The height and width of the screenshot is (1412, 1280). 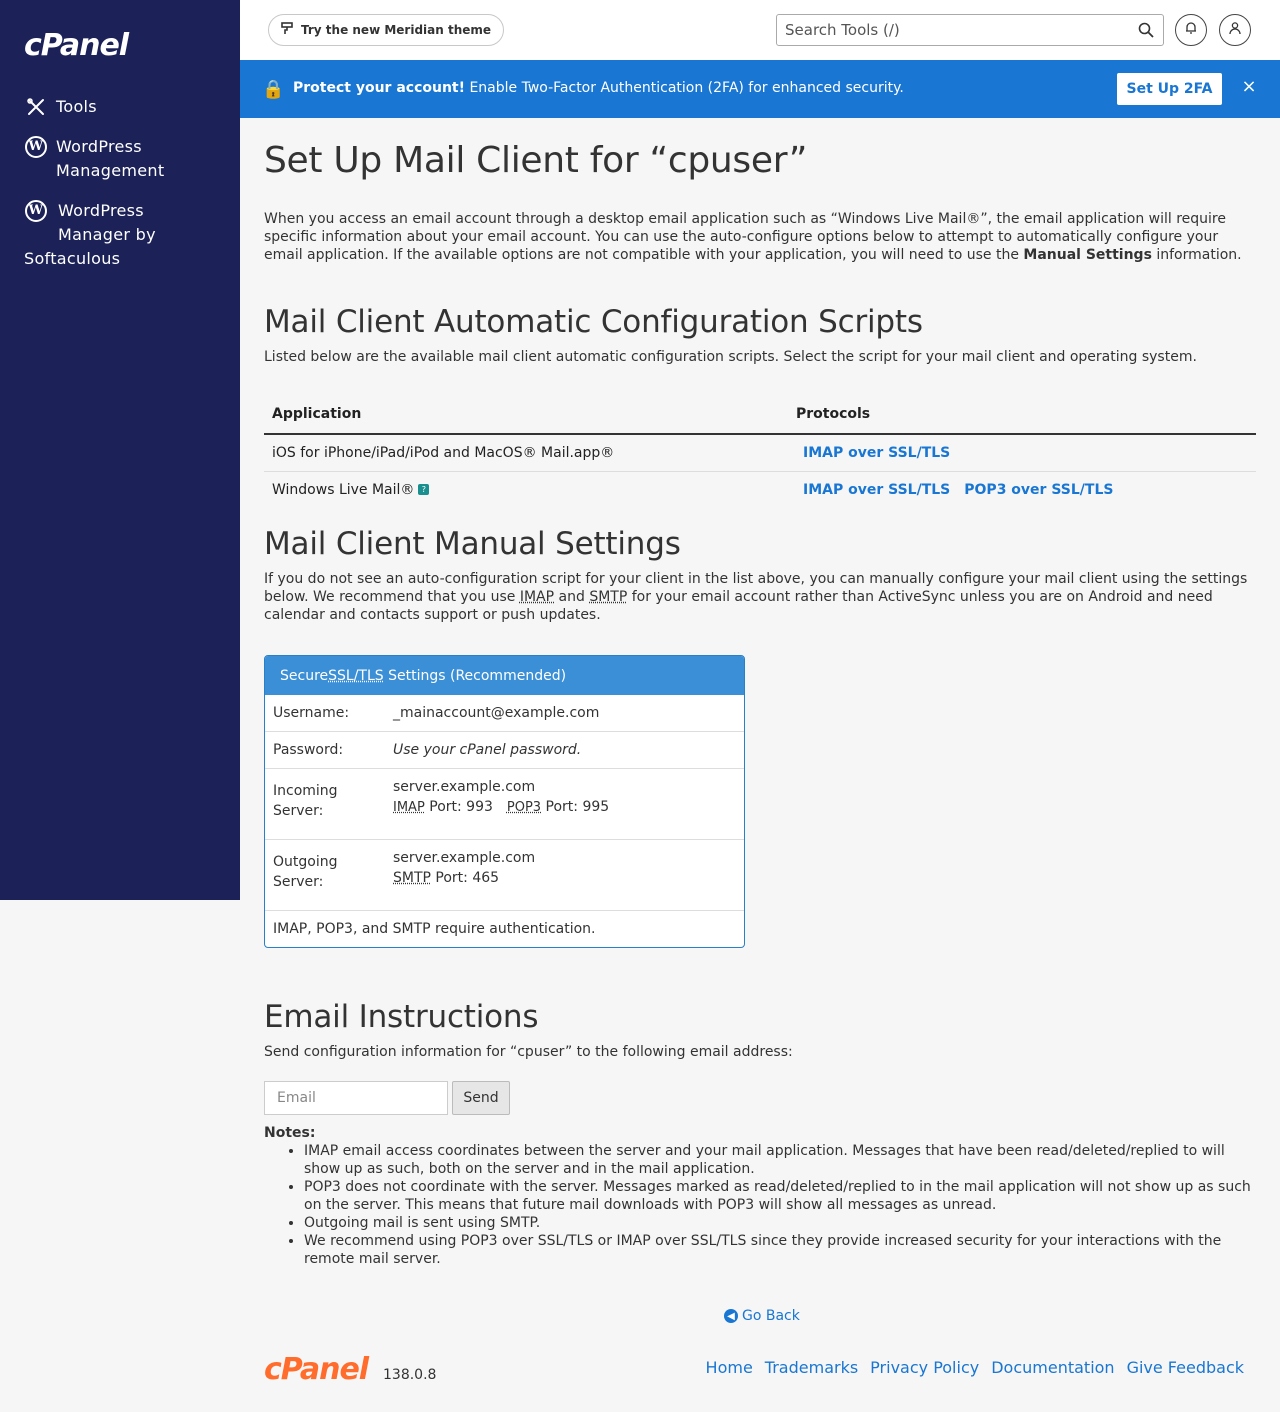 I want to click on email-field, so click(x=356, y=1098).